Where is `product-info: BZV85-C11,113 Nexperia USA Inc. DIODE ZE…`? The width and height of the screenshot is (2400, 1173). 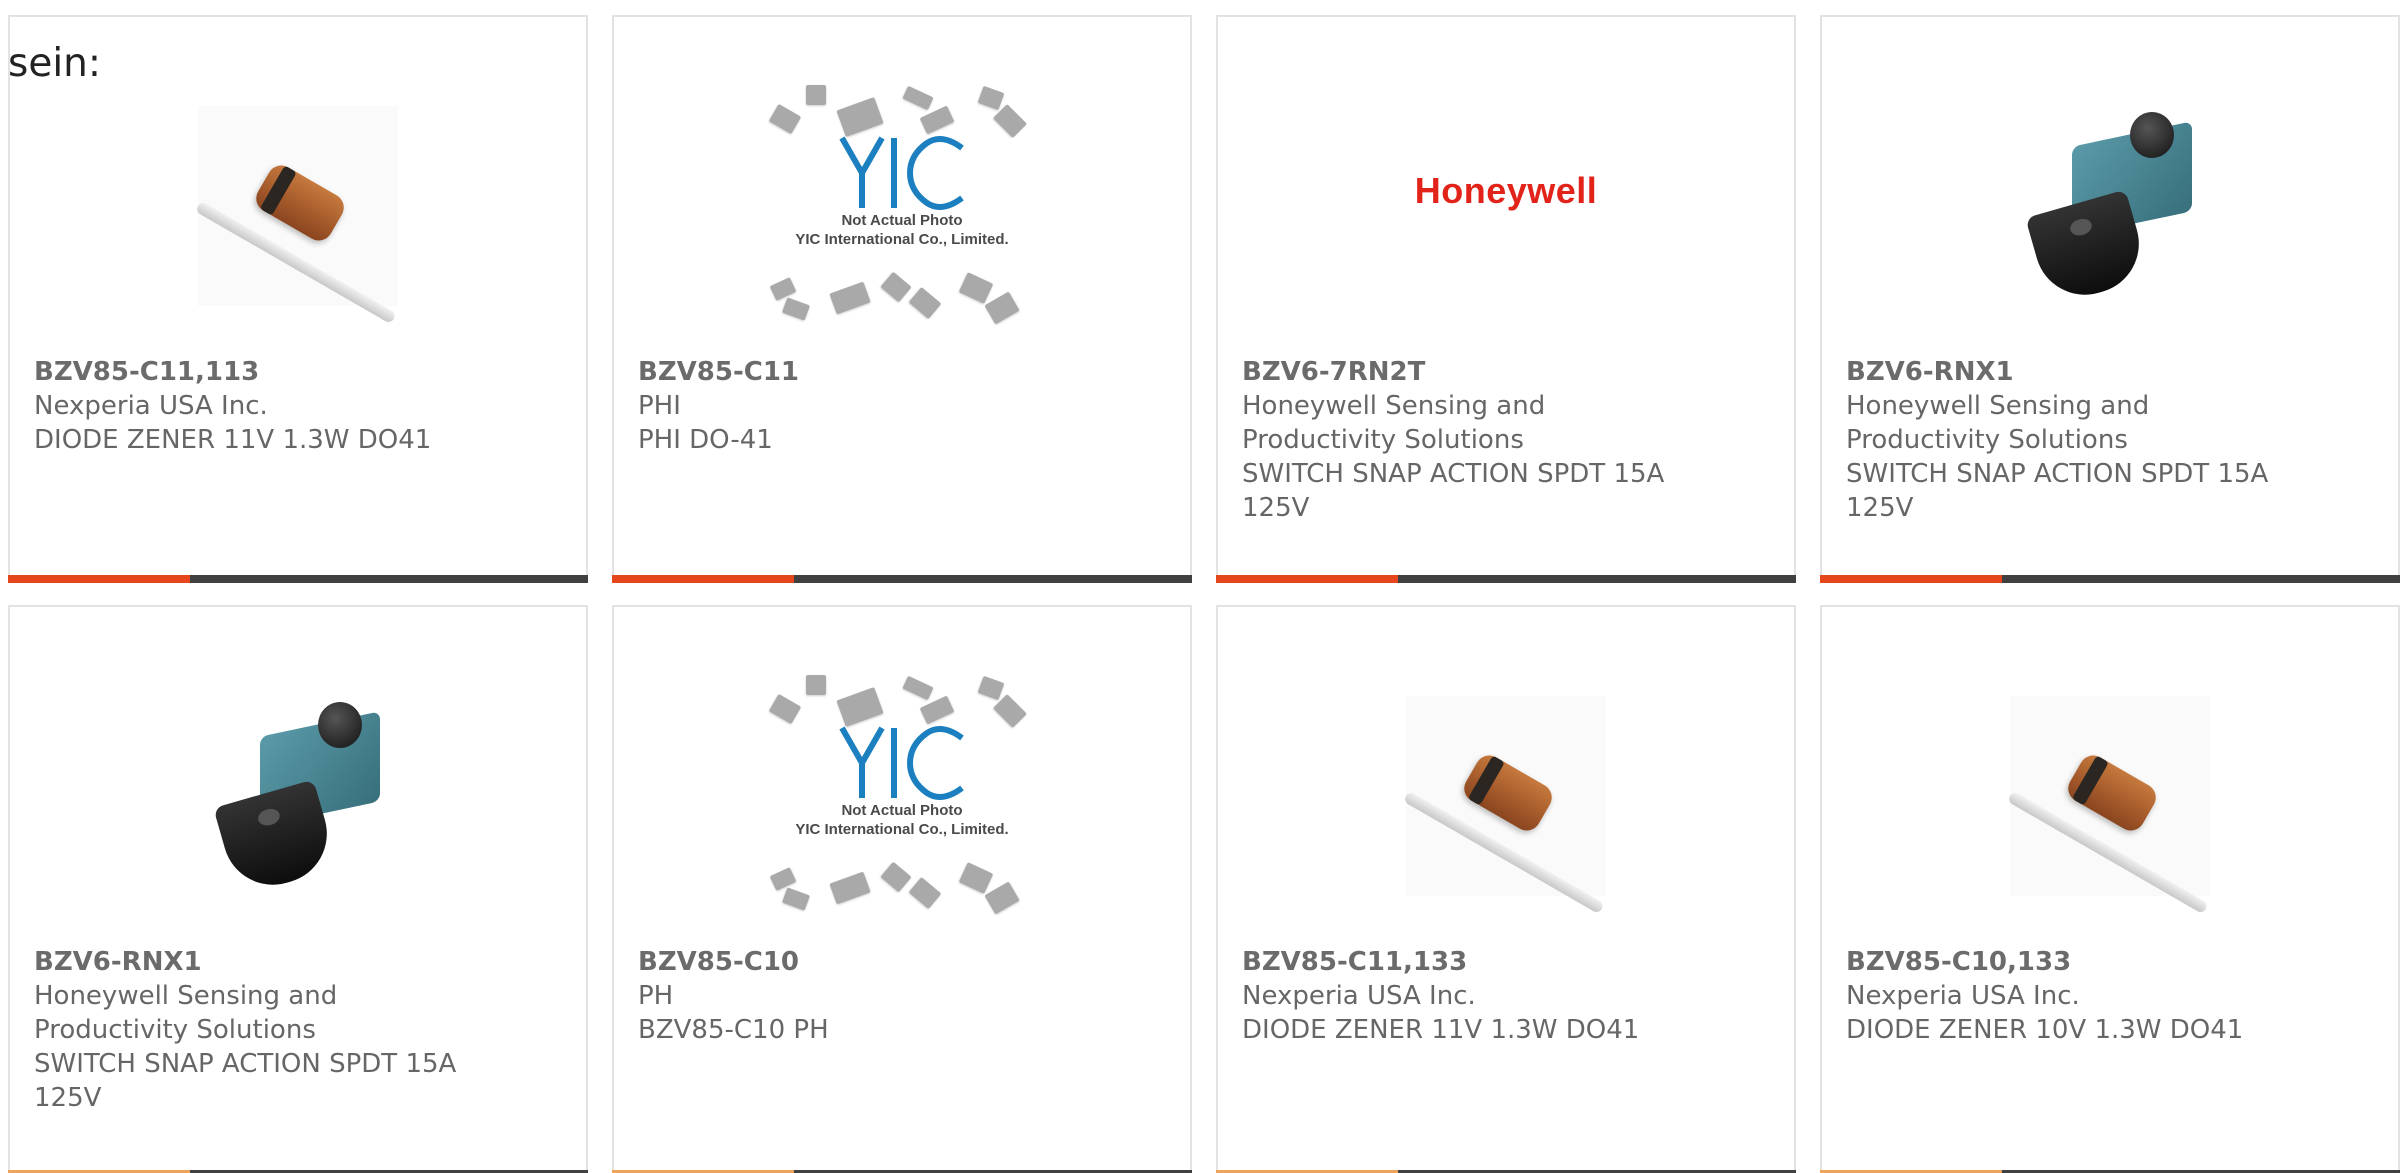 product-info: BZV85-C11,113 Nexperia USA Inc. DIODE ZE… is located at coordinates (298, 406).